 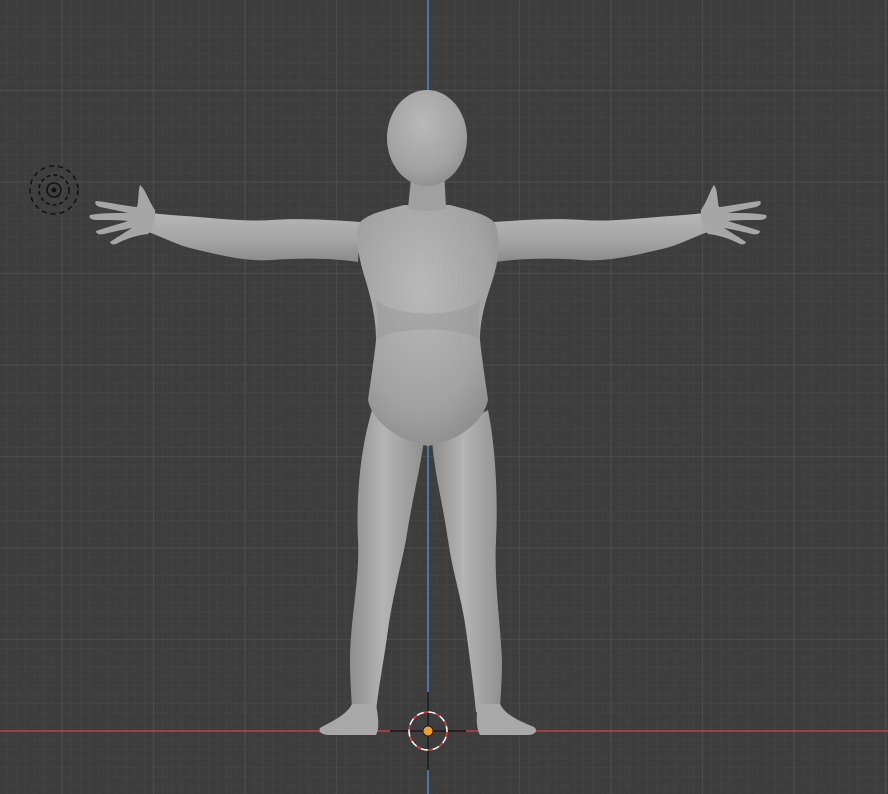 What do you see at coordinates (427, 138) in the screenshot?
I see `head` at bounding box center [427, 138].